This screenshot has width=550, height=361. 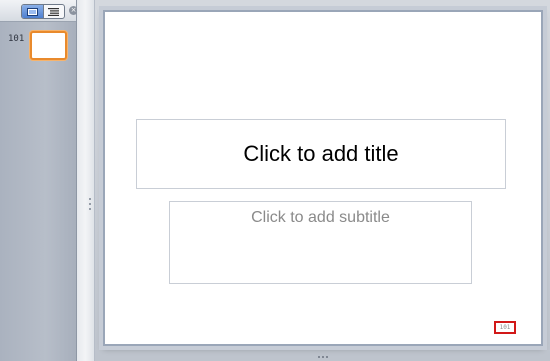 What do you see at coordinates (90, 206) in the screenshot?
I see `splitter-grip-icon` at bounding box center [90, 206].